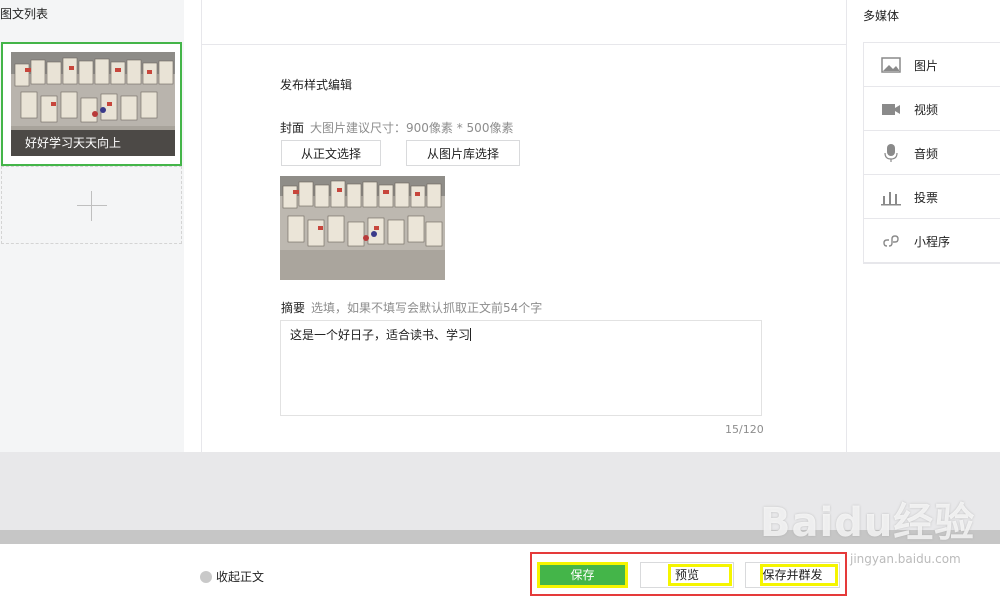 The width and height of the screenshot is (1000, 599). I want to click on collapse-icon, so click(206, 577).